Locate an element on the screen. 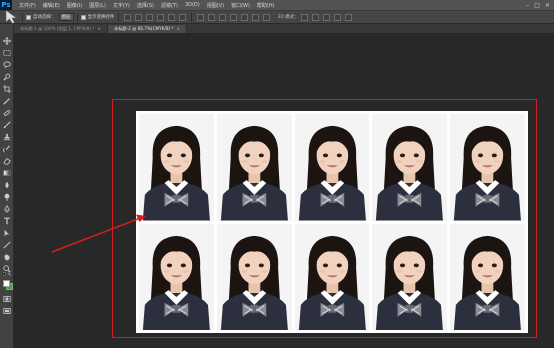 This screenshot has height=348, width=554. menu-file: 文件(F) is located at coordinates (27, 5).